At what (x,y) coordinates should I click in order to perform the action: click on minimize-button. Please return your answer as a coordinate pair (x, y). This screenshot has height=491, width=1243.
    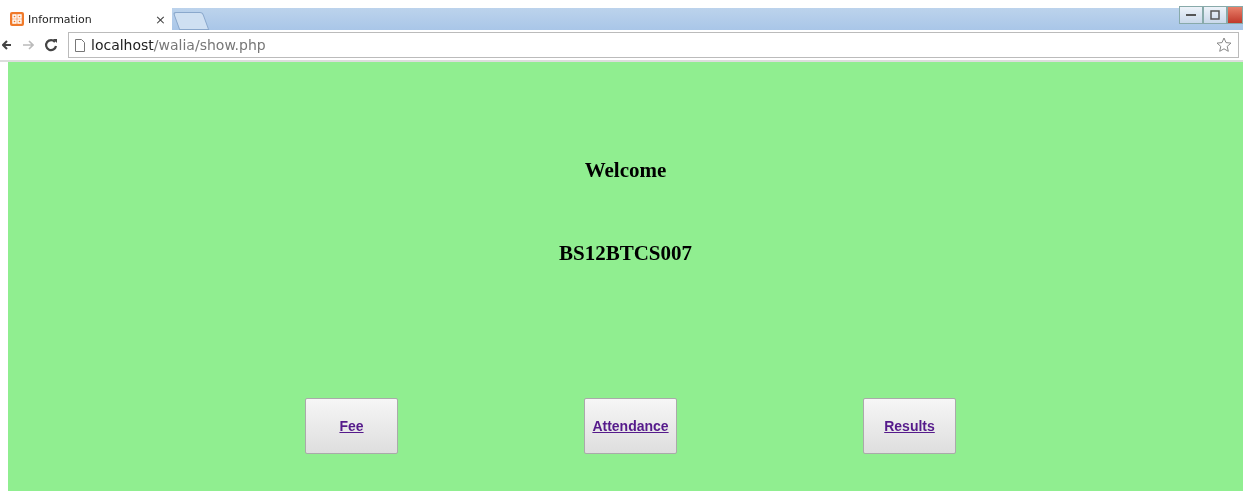
    Looking at the image, I should click on (1191, 15).